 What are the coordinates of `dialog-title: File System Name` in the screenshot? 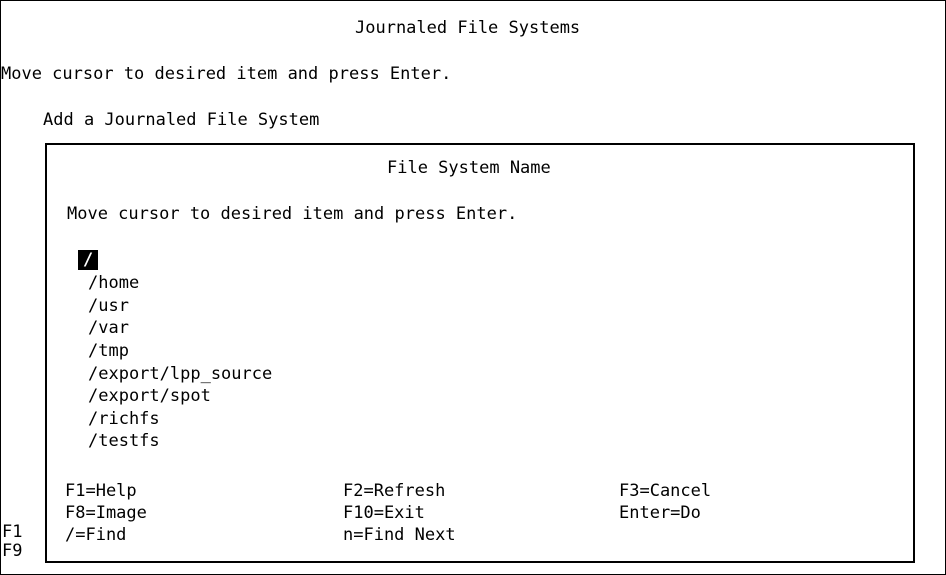 It's located at (469, 168).